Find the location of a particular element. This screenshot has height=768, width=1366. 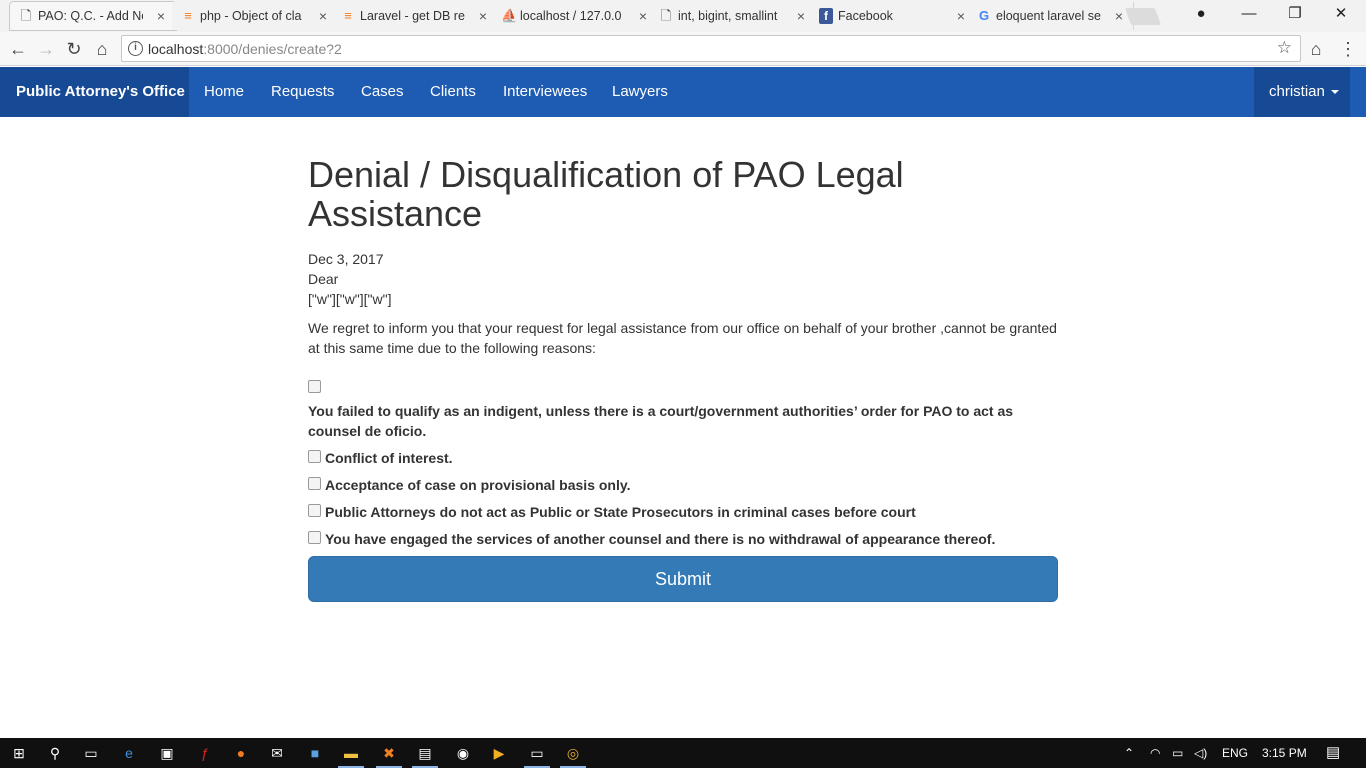

browser-tab: 🗋 int, bigint, smallint × is located at coordinates (733, 16).